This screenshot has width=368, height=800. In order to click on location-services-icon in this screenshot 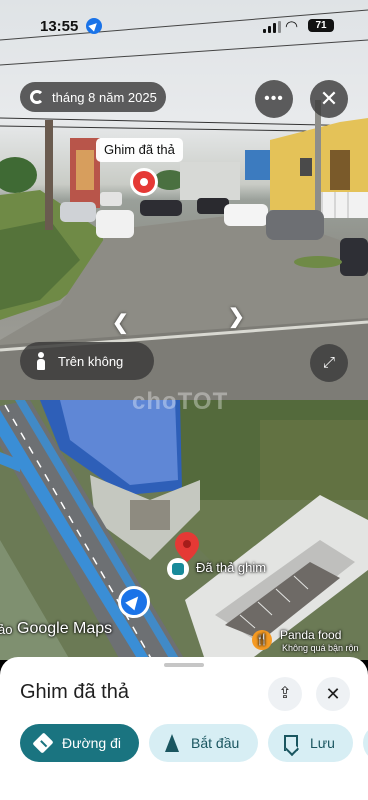, I will do `click(94, 26)`.